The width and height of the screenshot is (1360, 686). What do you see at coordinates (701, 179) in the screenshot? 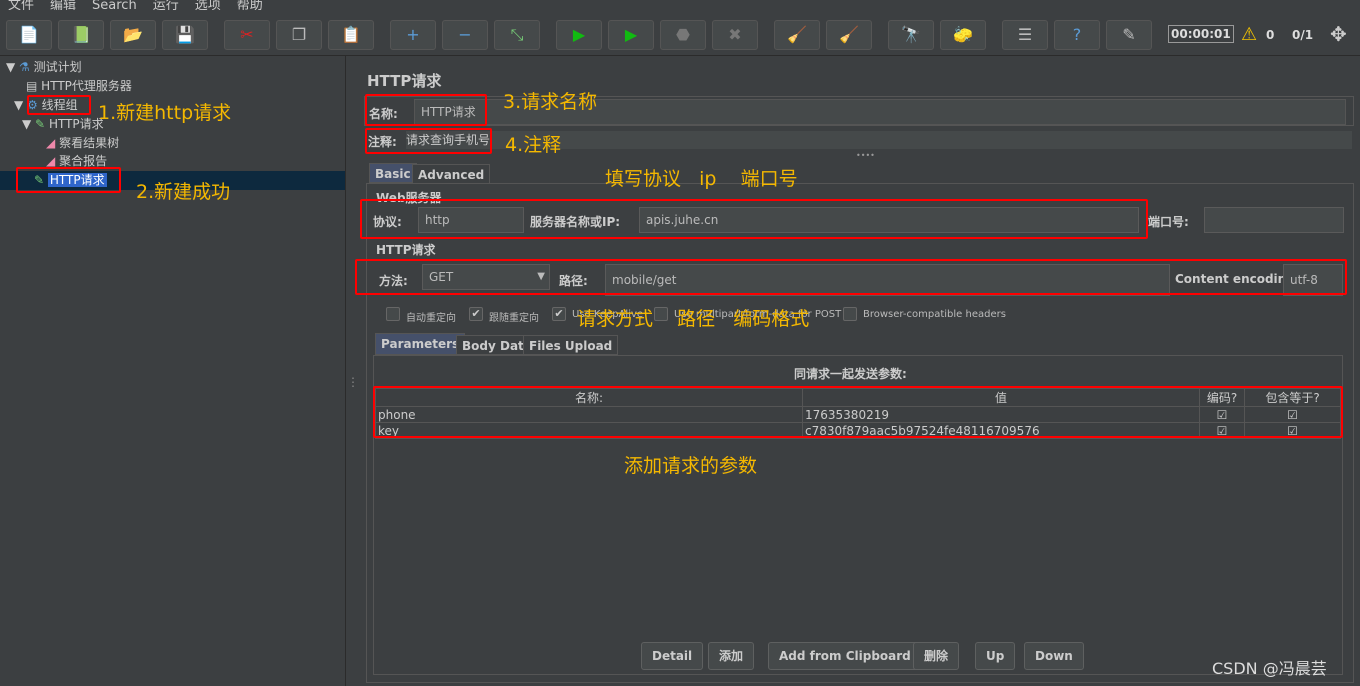
I see `annotation: 填写协议 ip 端口号` at bounding box center [701, 179].